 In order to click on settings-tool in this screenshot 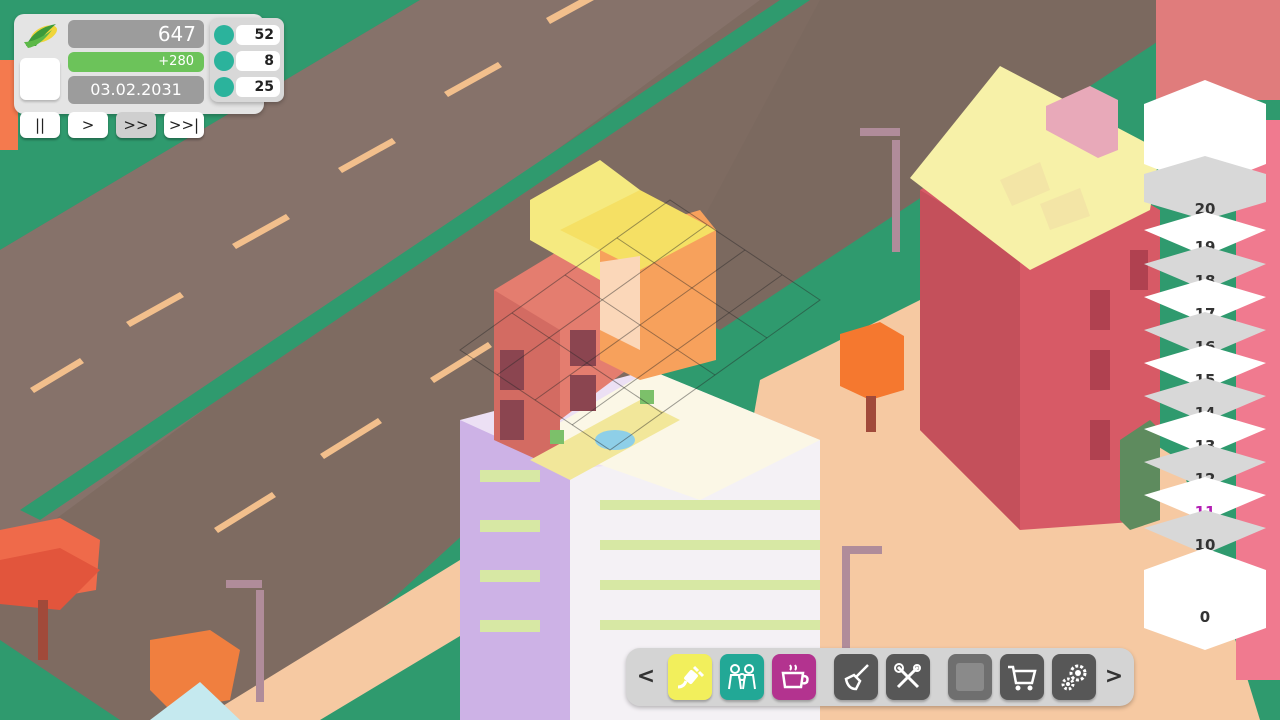, I will do `click(1074, 677)`.